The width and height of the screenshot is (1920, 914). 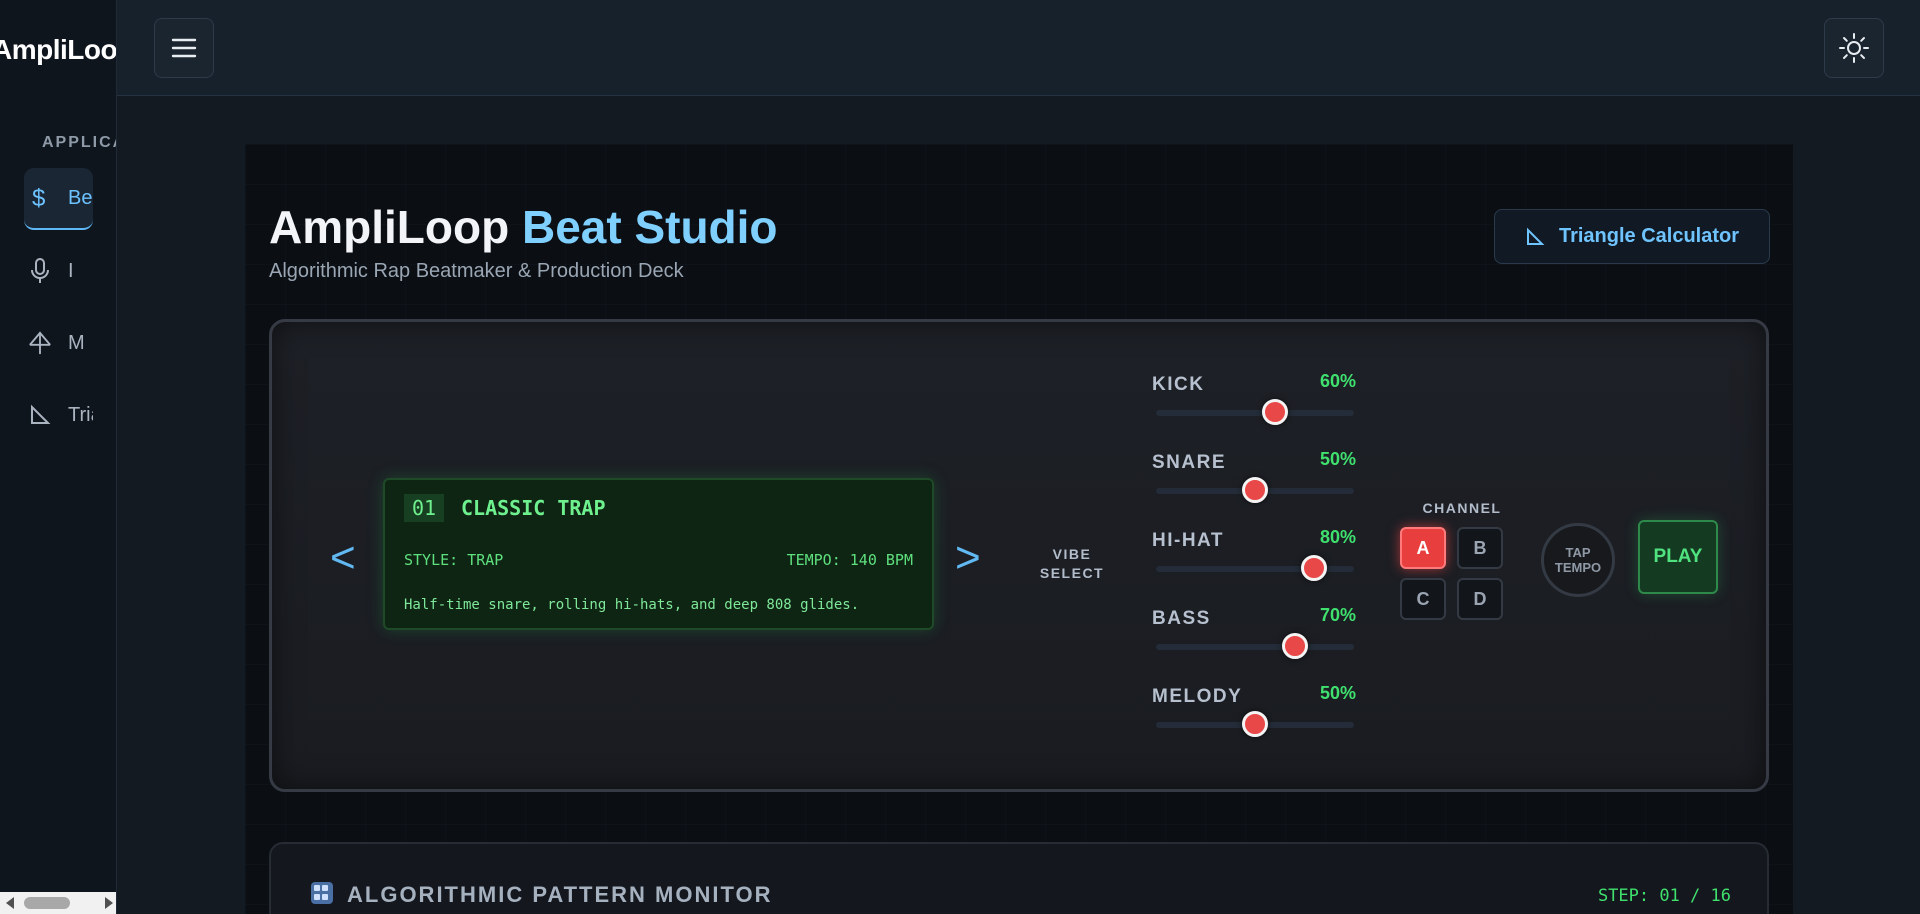 I want to click on sidebar-section-label: APPLICATIONS, so click(x=79, y=142).